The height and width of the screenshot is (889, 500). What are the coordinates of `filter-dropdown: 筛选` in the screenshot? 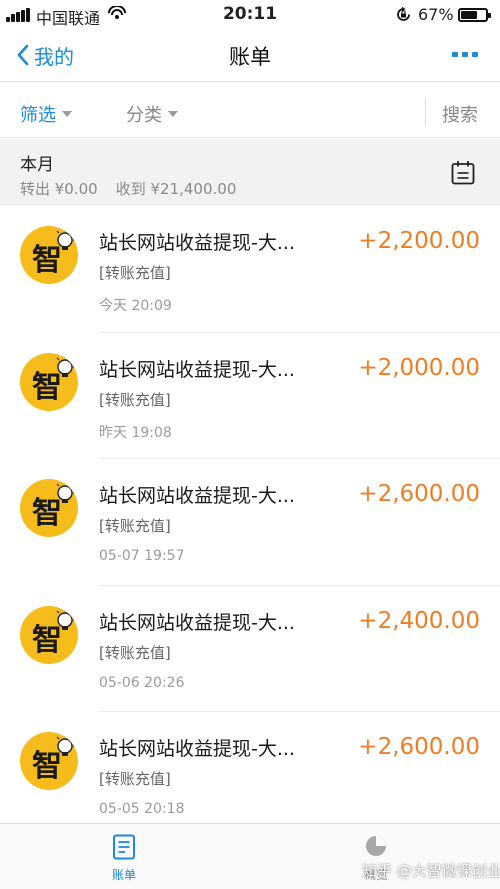 It's located at (46, 114).